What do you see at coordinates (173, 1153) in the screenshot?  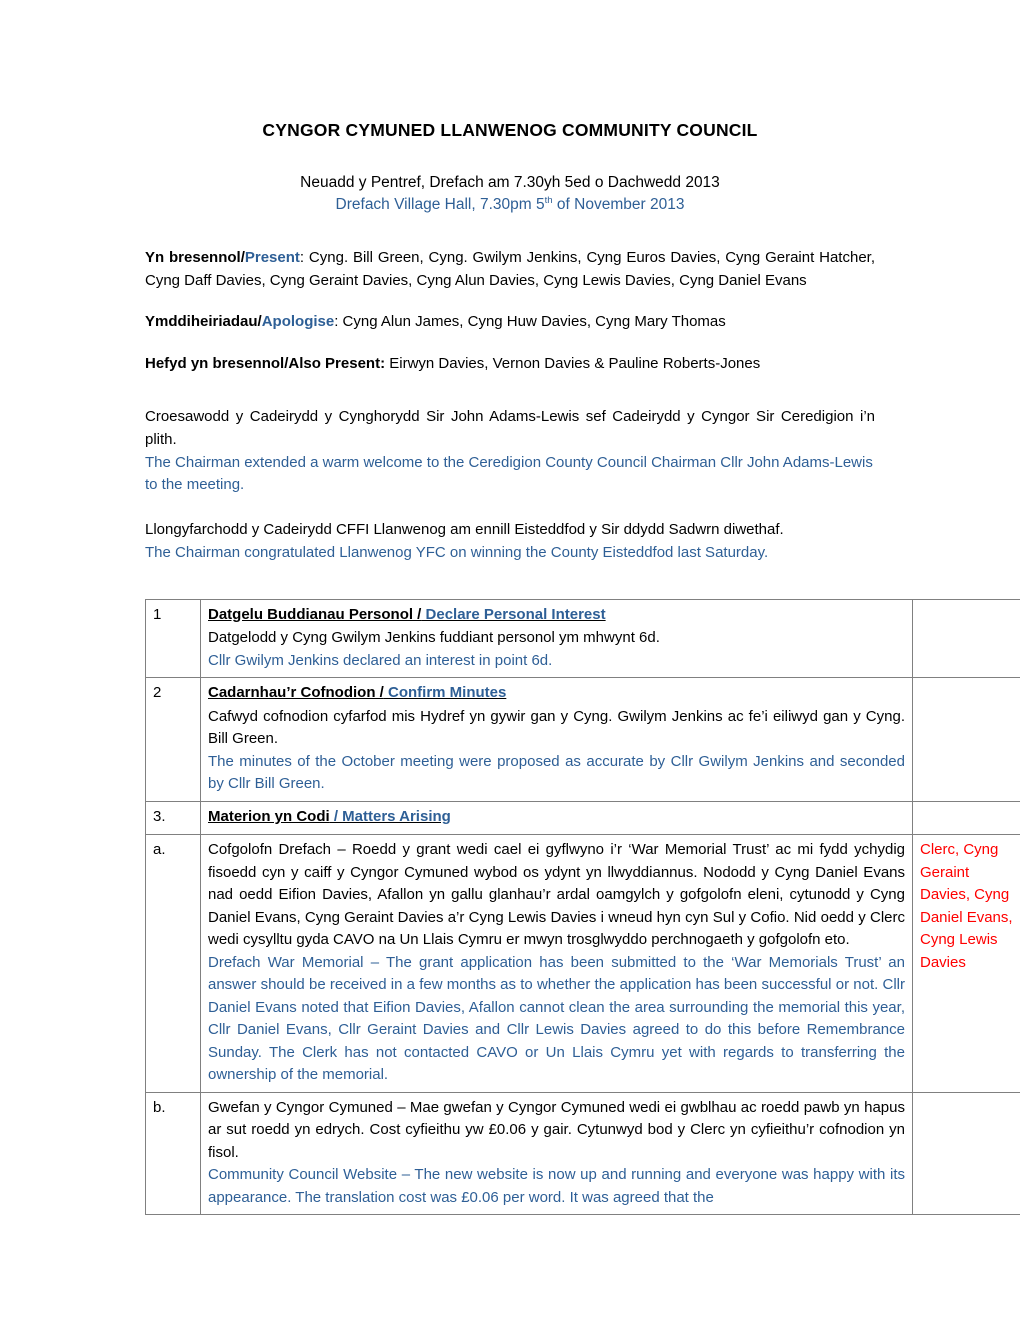 I see `row-number: b.` at bounding box center [173, 1153].